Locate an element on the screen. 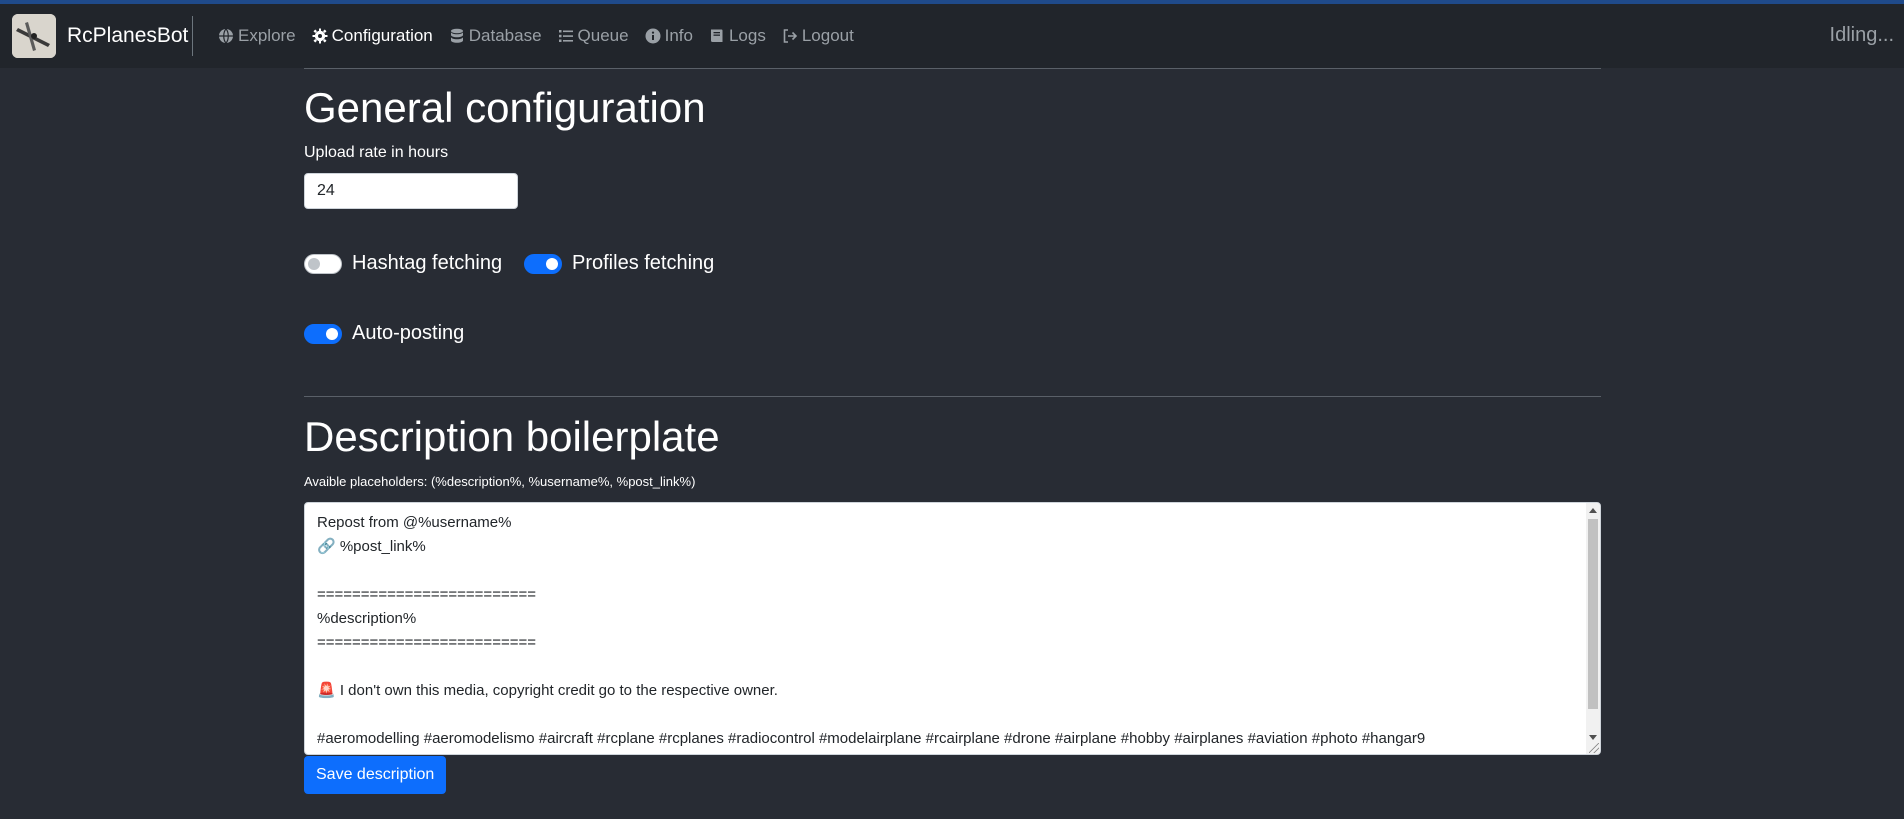  nav-item-database: Database is located at coordinates (495, 36).